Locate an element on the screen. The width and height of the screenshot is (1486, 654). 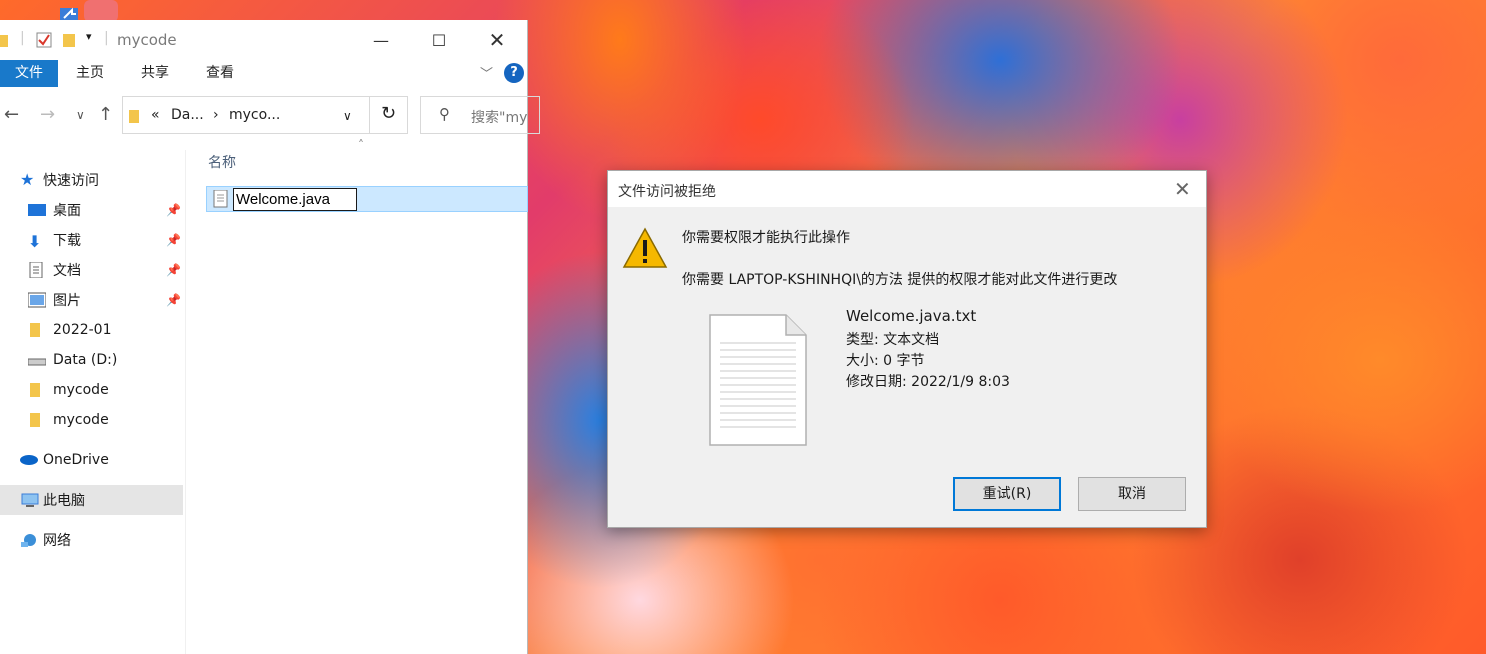
star-icon: ★ is located at coordinates (27, 179).